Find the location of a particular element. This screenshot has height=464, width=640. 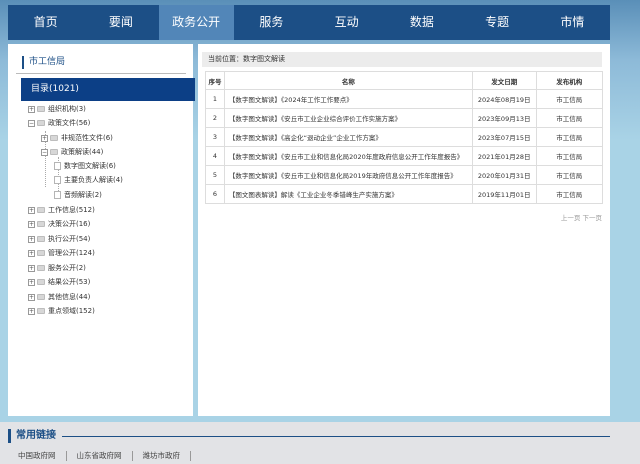

row-title-link: 【数字图文解读】《高企化“退动企业”企业工作方案》 is located at coordinates (348, 137).